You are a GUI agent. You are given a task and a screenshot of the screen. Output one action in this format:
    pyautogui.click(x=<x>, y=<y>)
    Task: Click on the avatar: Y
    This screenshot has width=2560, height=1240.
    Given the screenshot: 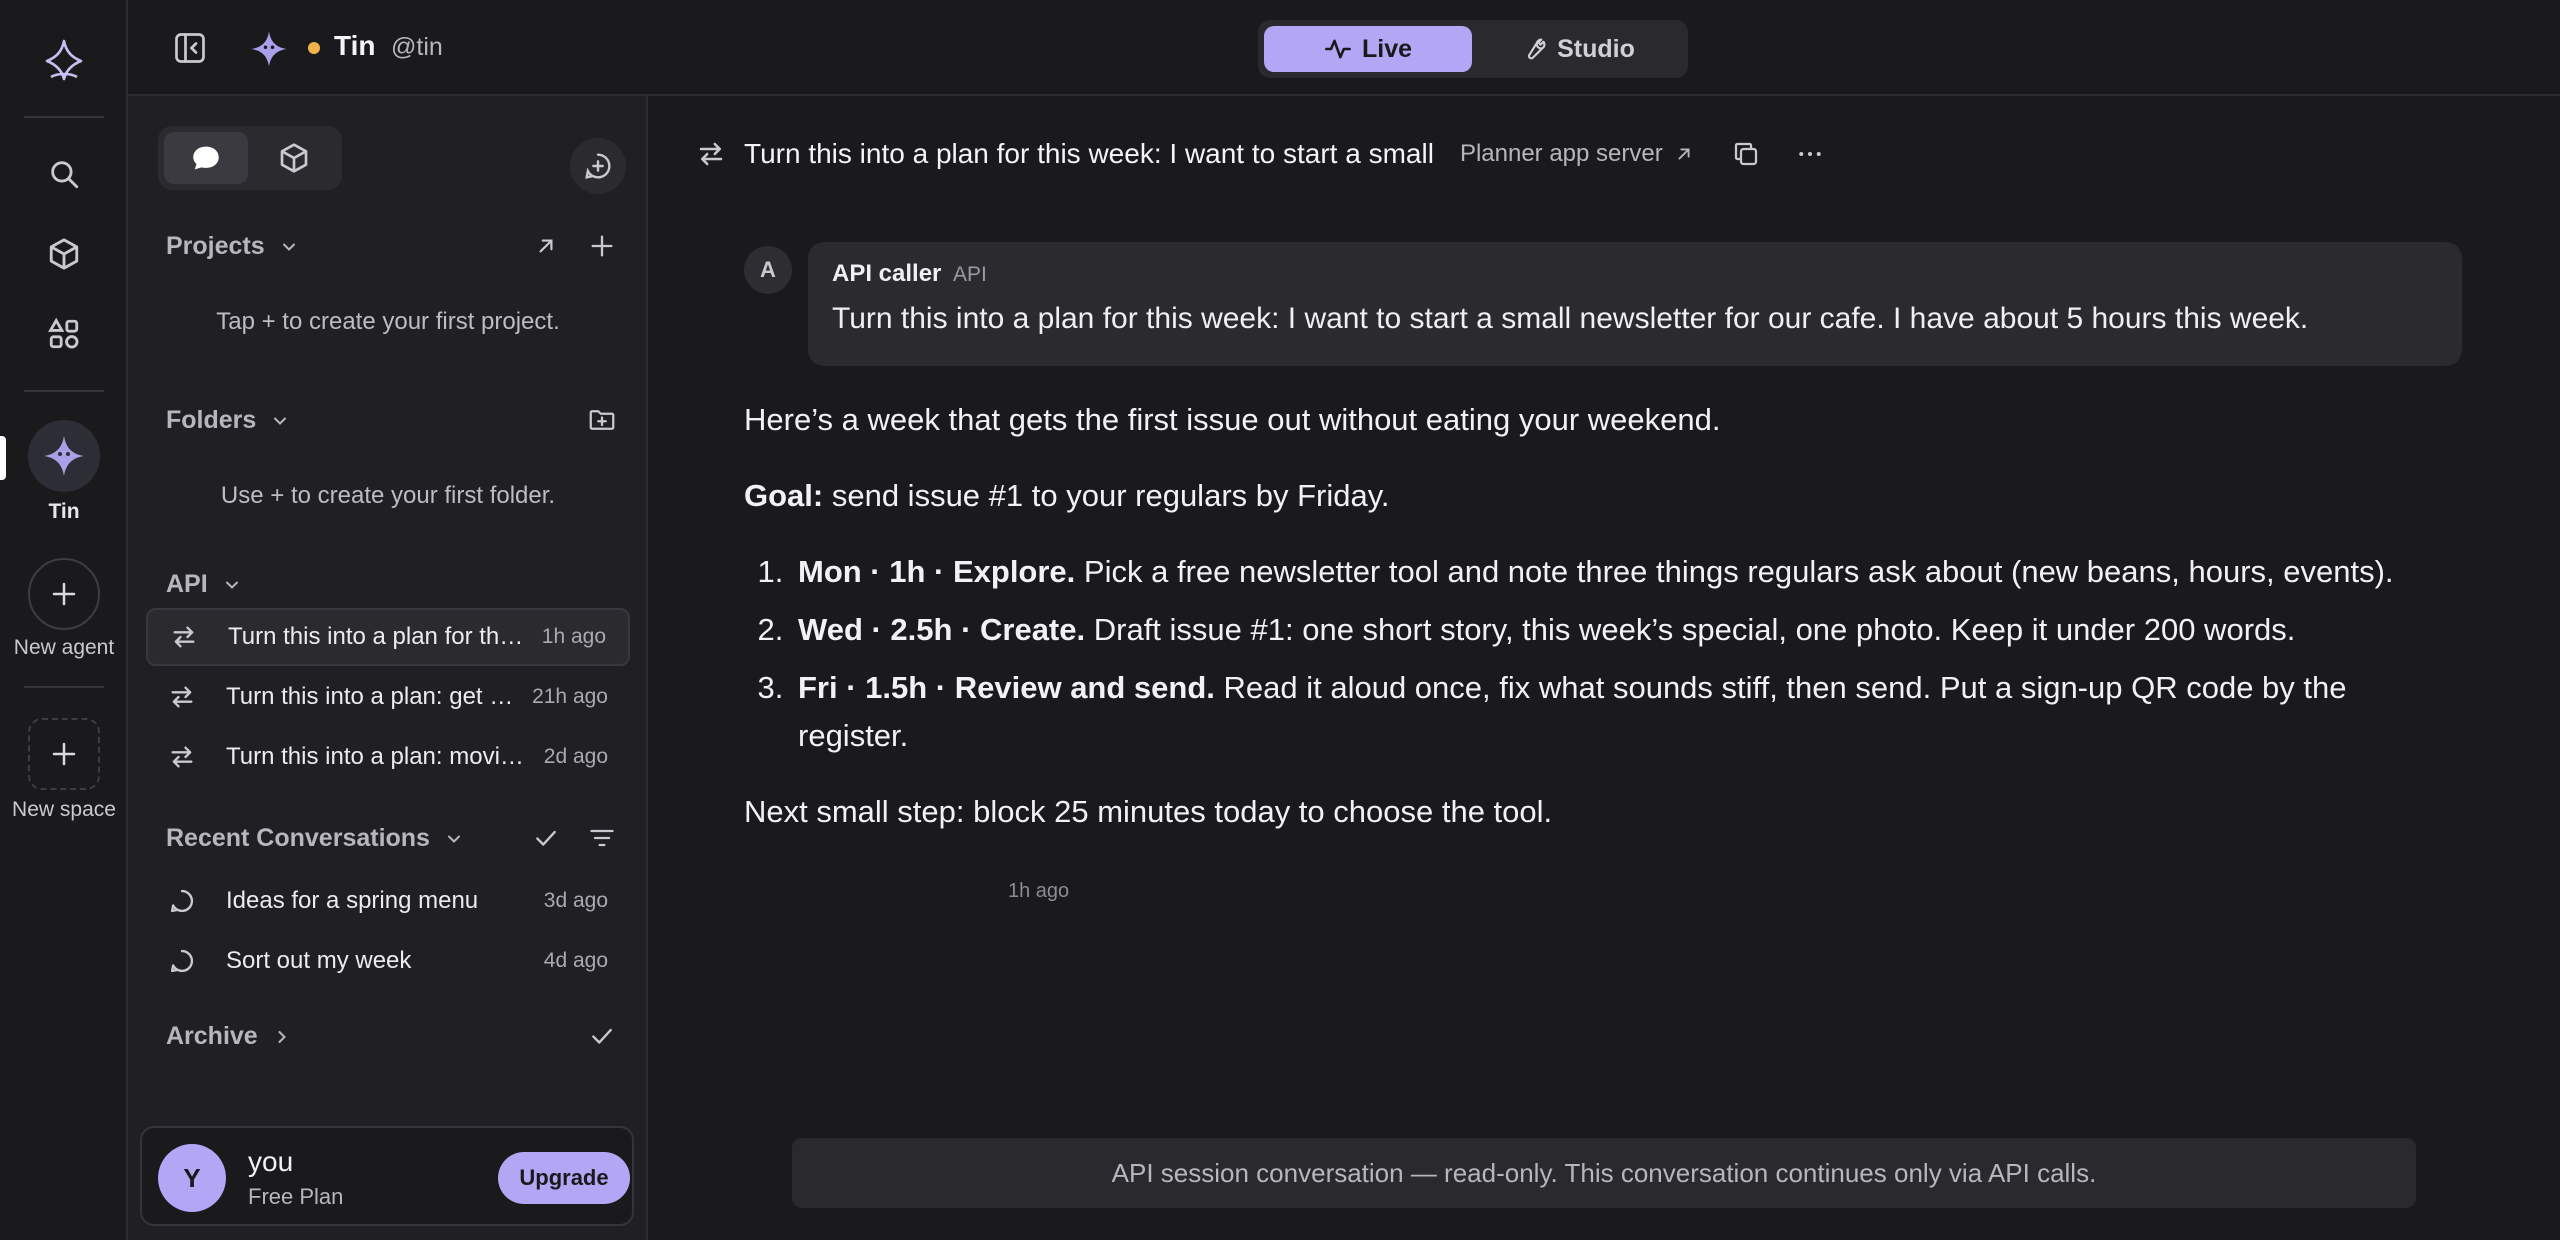 What is the action you would take?
    pyautogui.click(x=192, y=1178)
    